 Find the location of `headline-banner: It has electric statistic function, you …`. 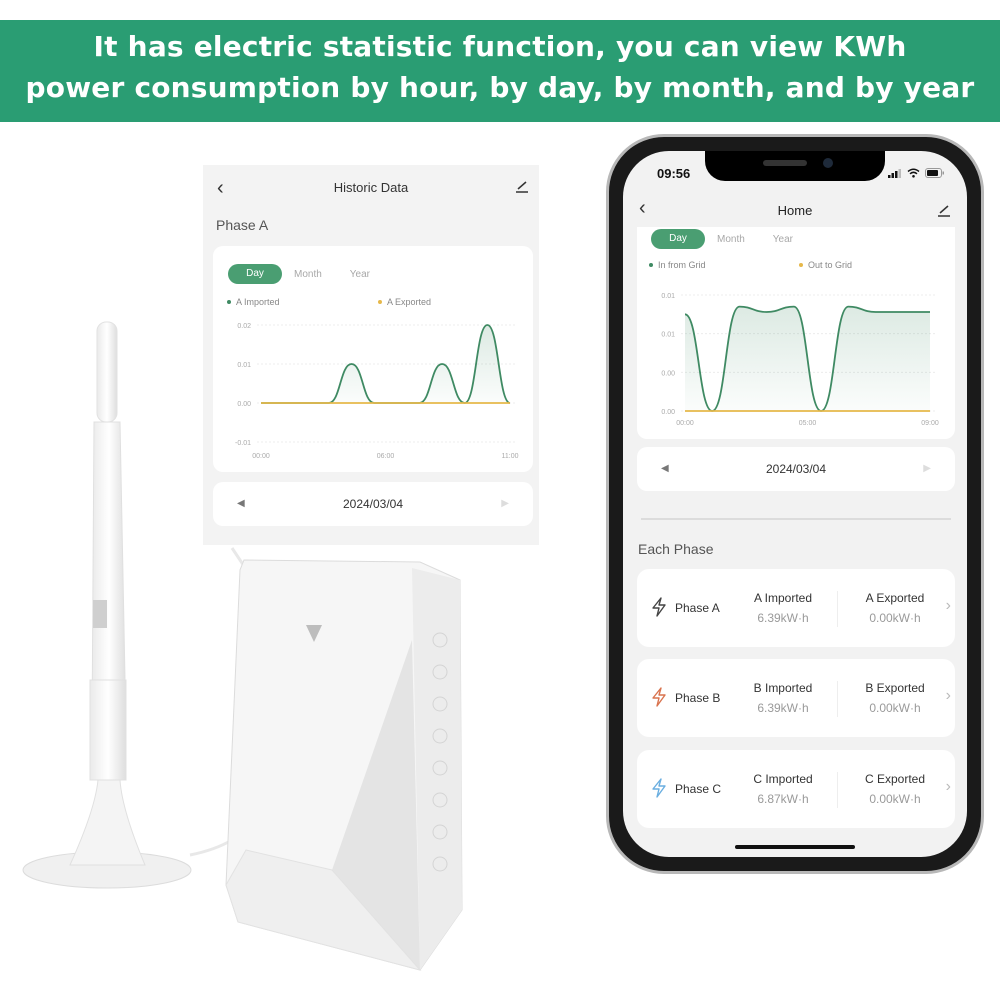

headline-banner: It has electric statistic function, you … is located at coordinates (500, 71).